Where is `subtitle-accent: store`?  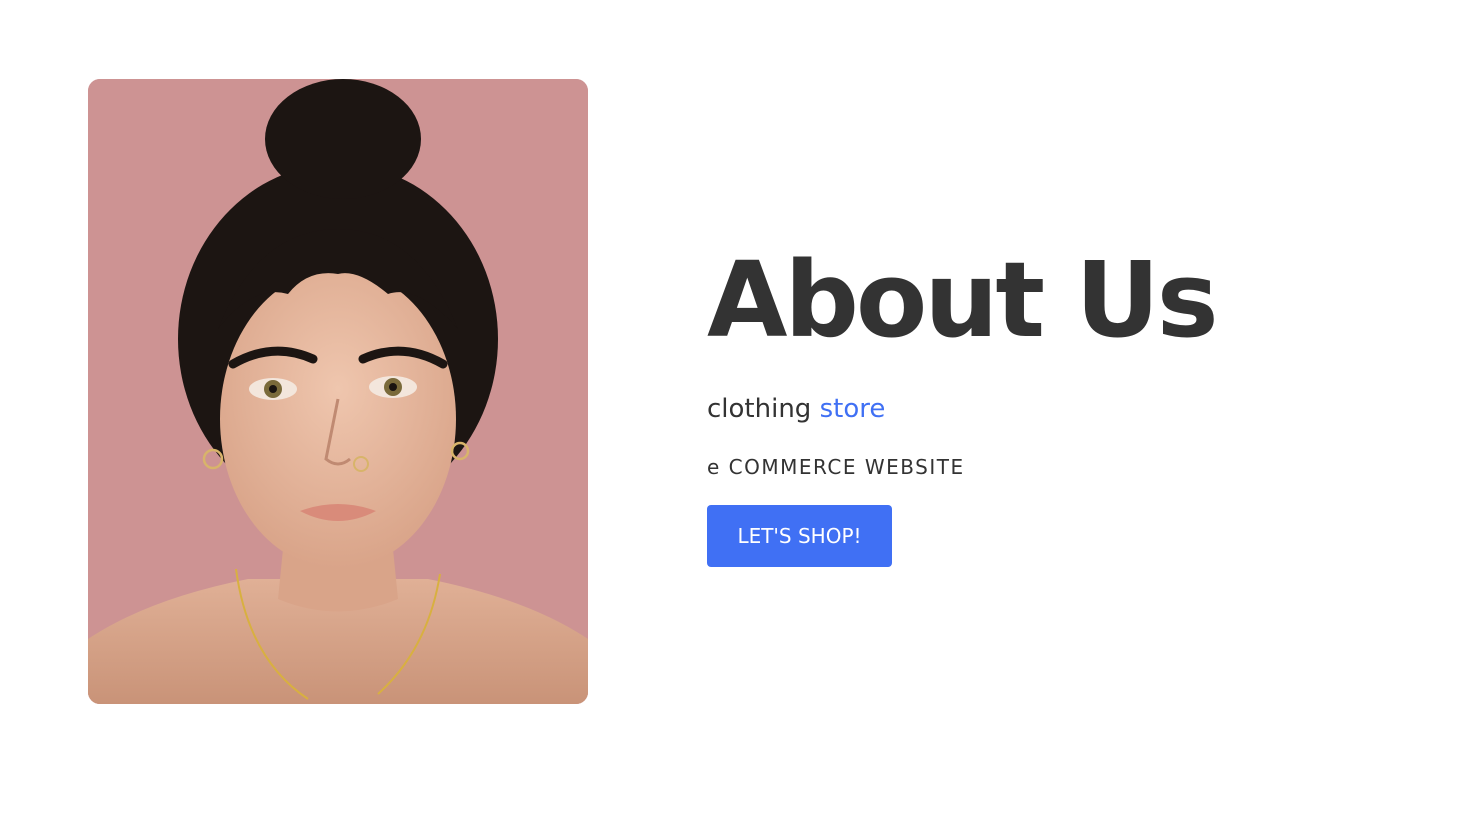
subtitle-accent: store is located at coordinates (852, 409).